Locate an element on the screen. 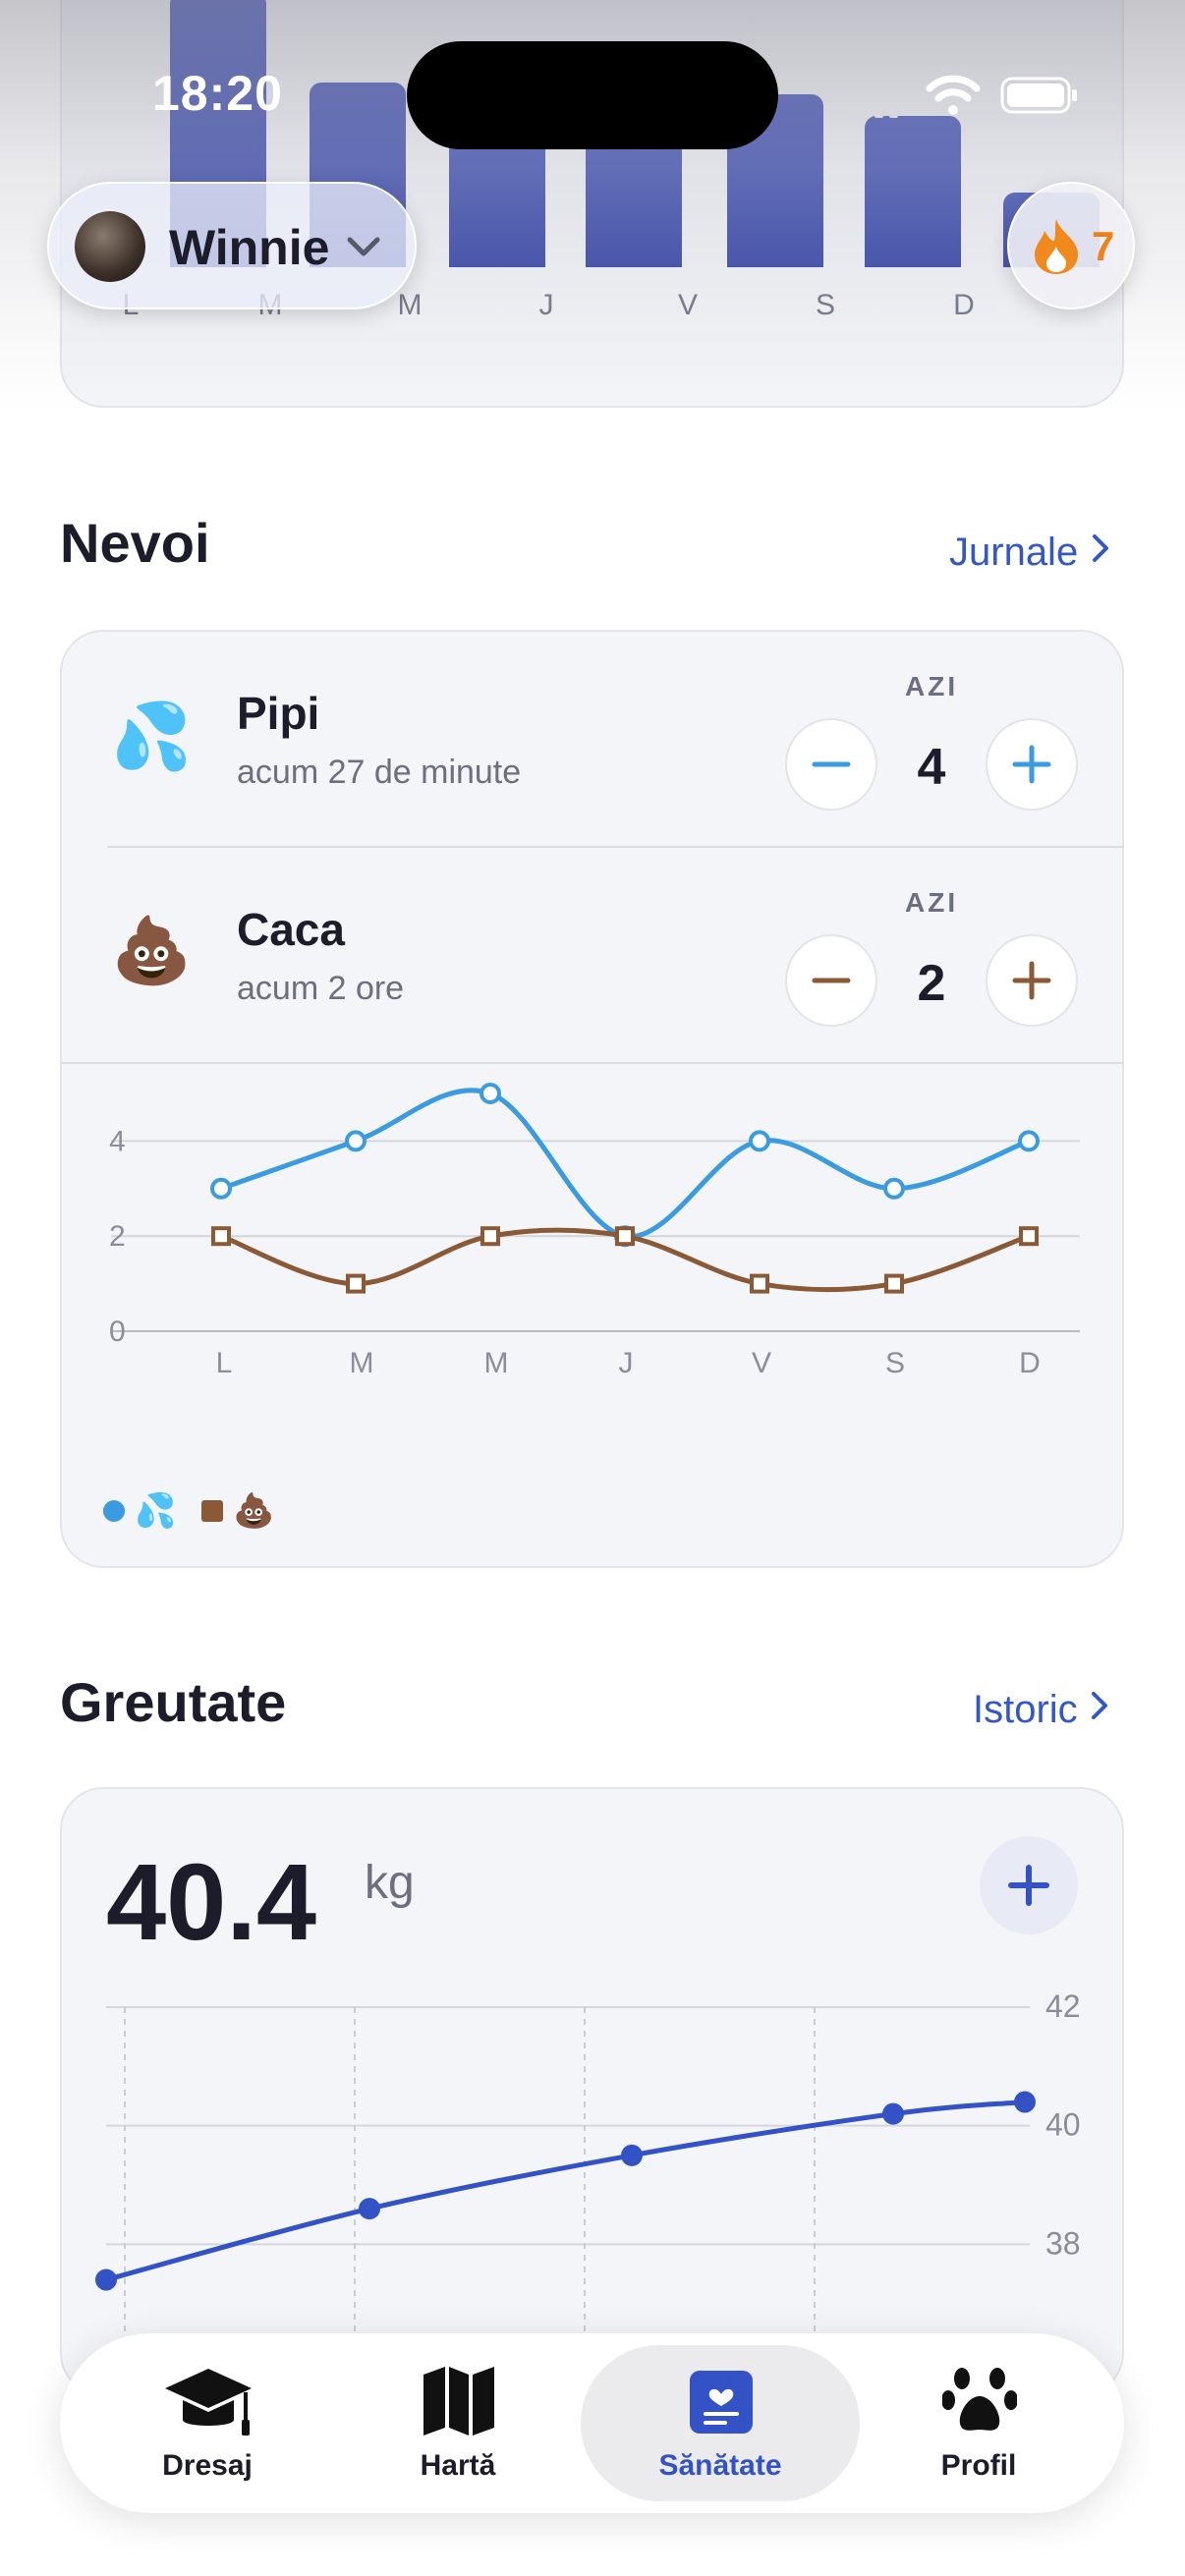  weight-title: Greutate is located at coordinates (174, 1702).